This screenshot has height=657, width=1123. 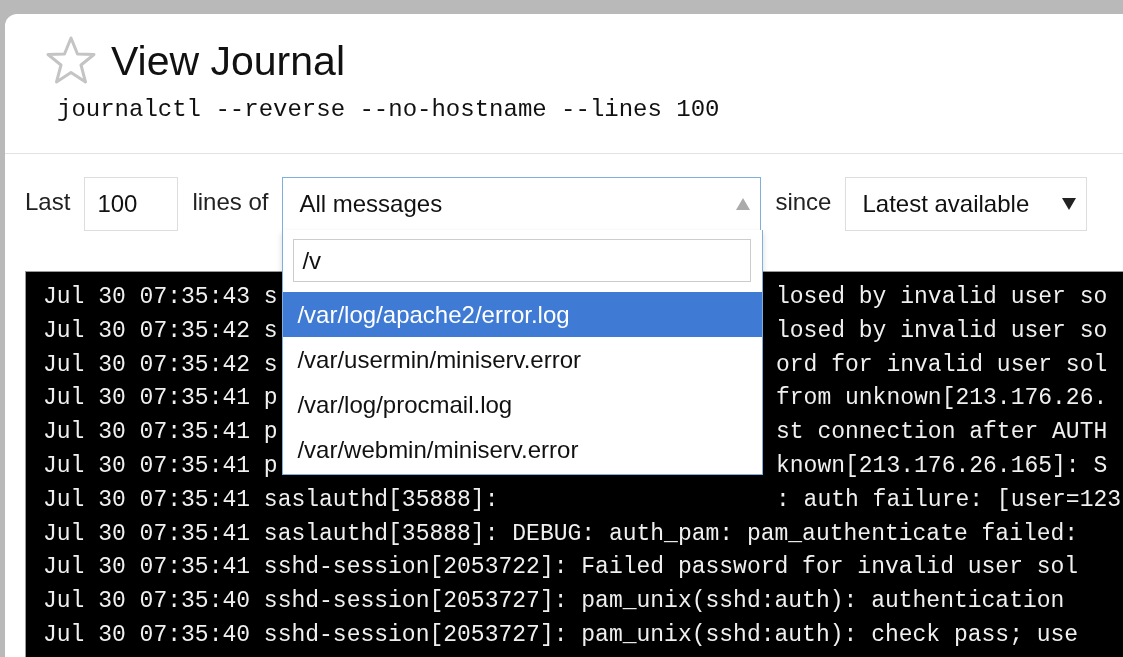 I want to click on log-line: known[213.176.26.165]: S, so click(x=942, y=466).